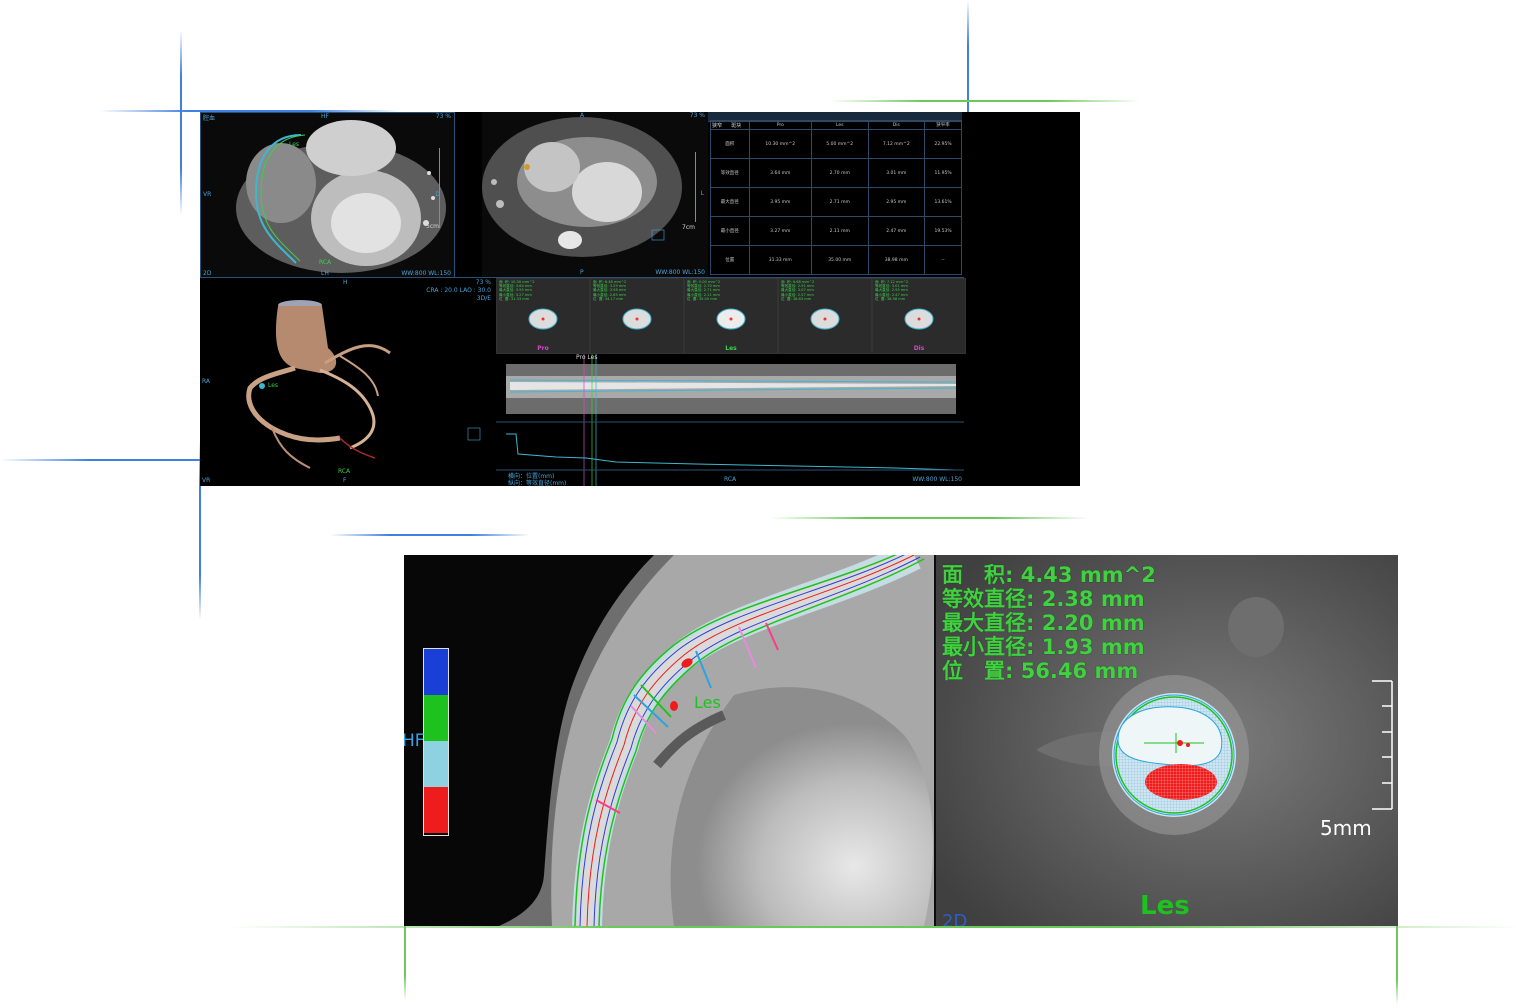 The height and width of the screenshot is (1008, 1516). I want to click on vr-bottom-left: VR, so click(206, 480).